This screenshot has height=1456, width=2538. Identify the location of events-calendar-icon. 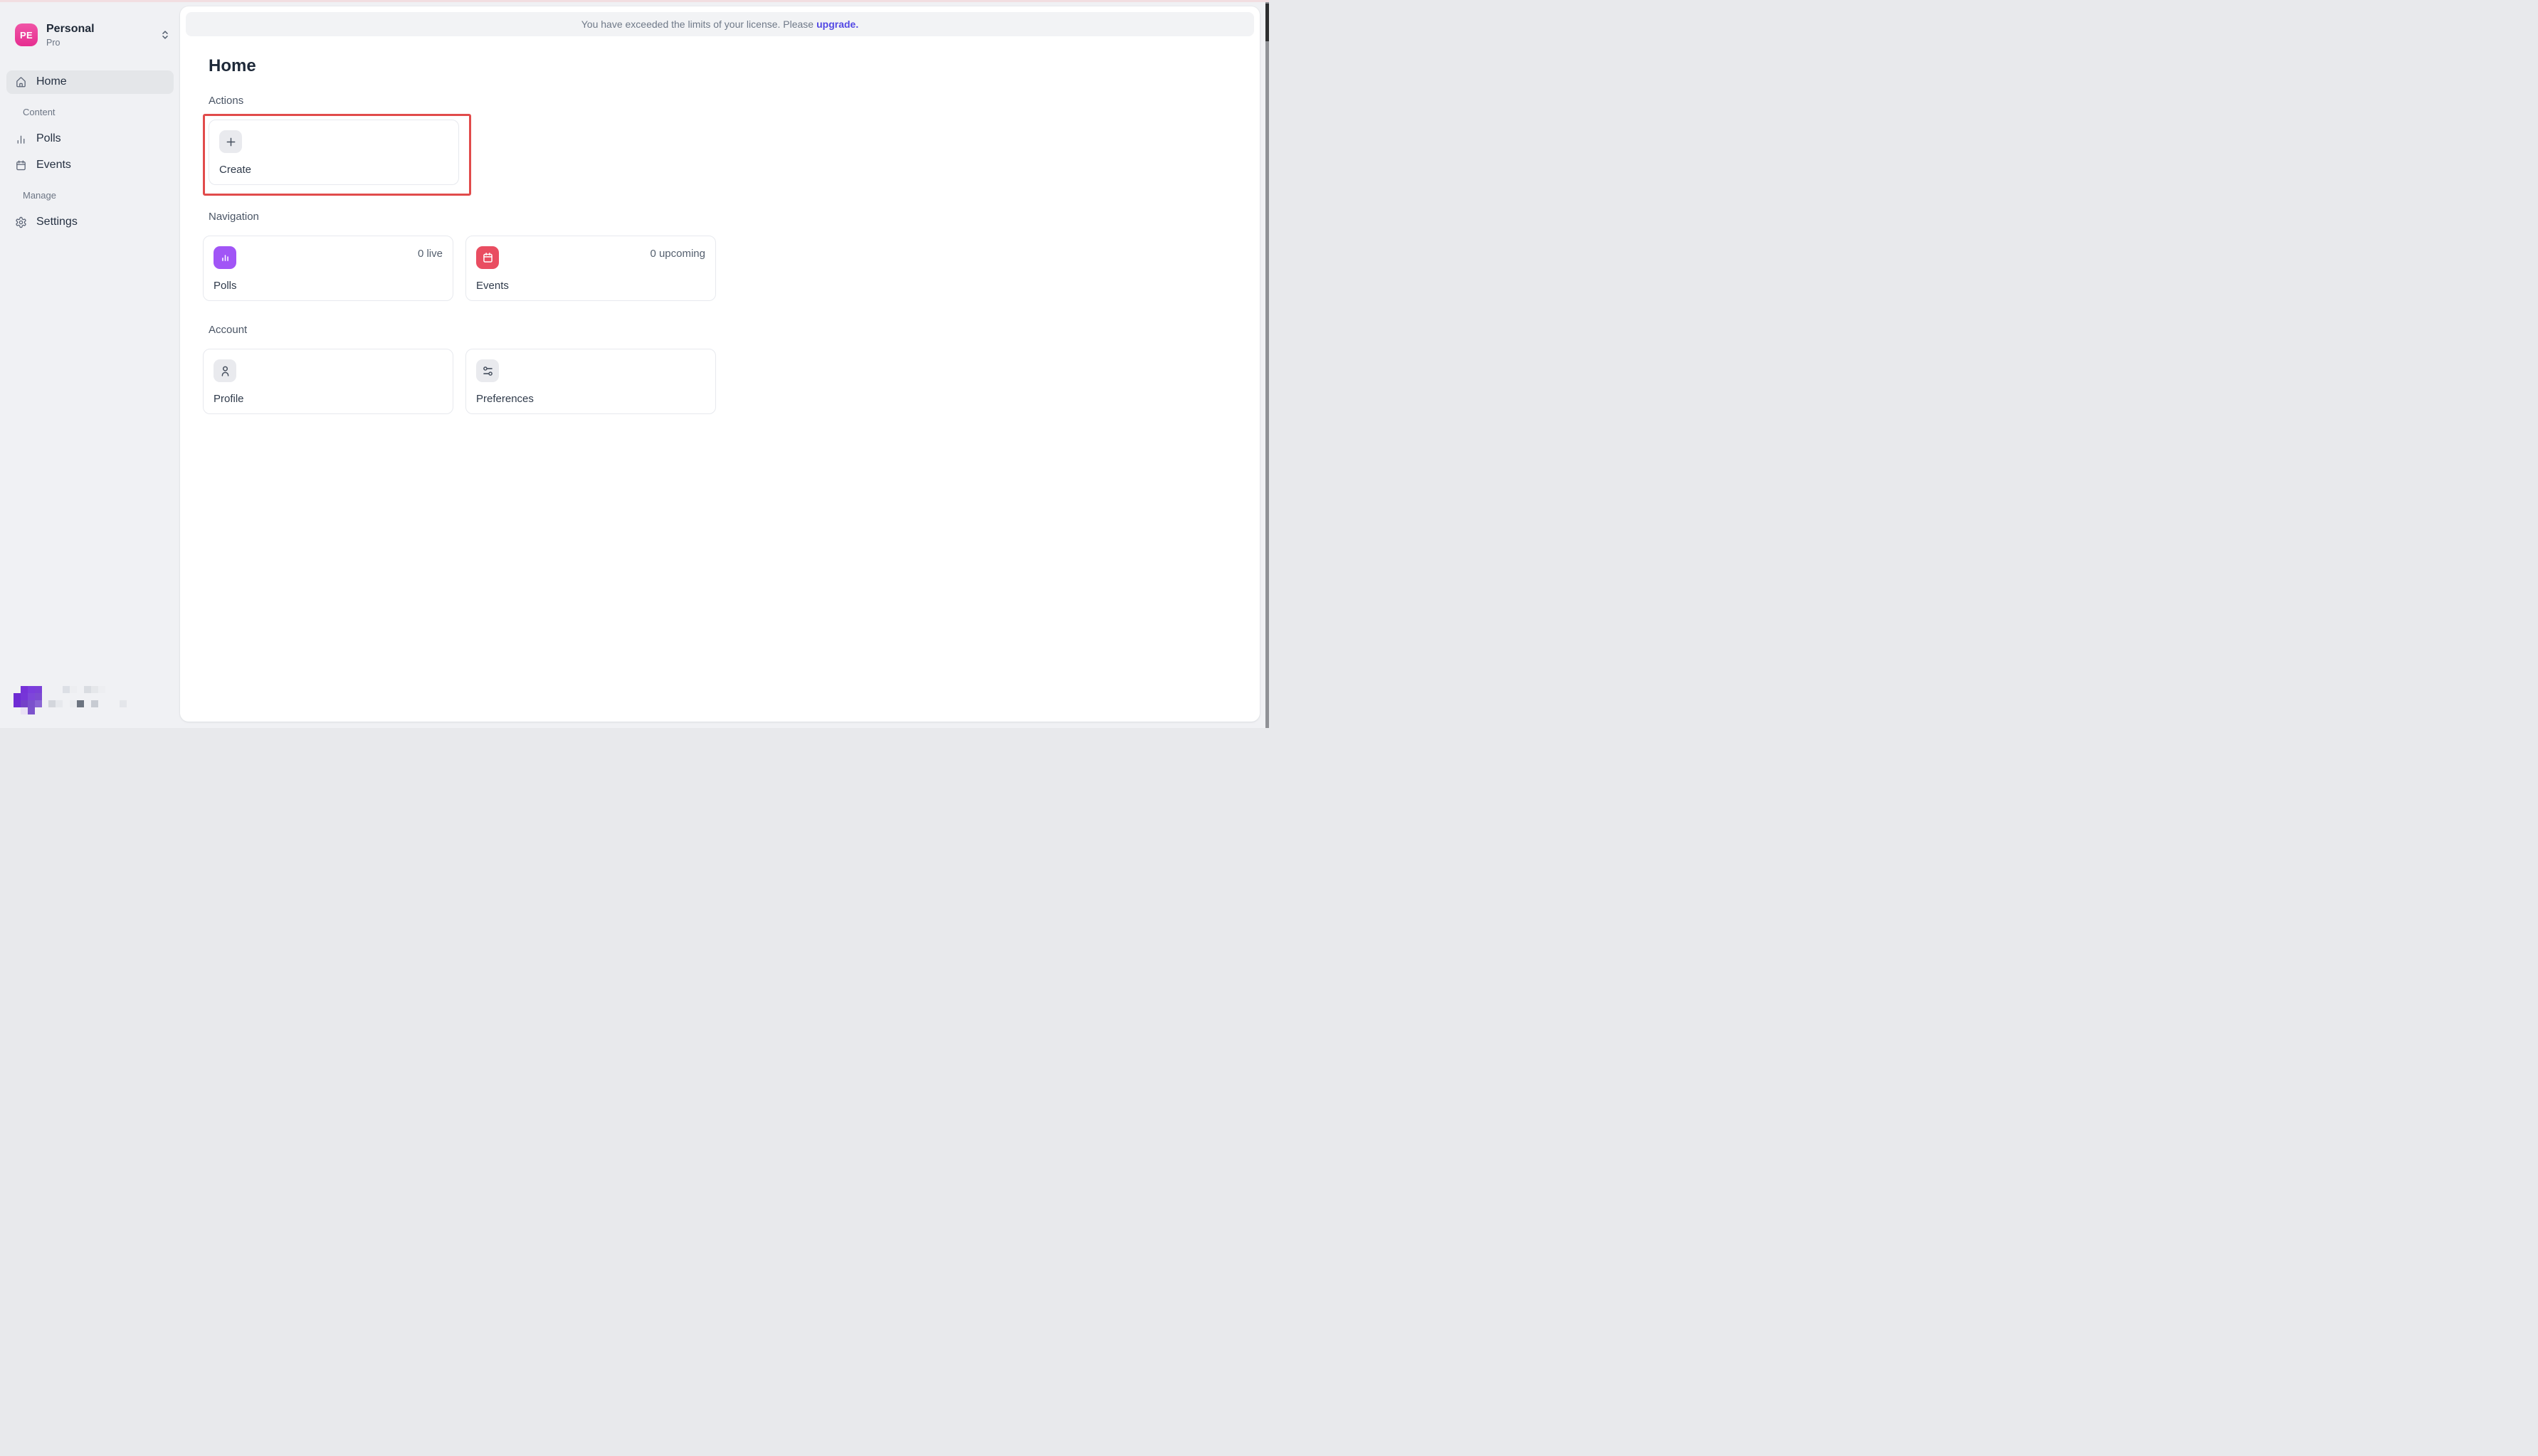
(487, 257).